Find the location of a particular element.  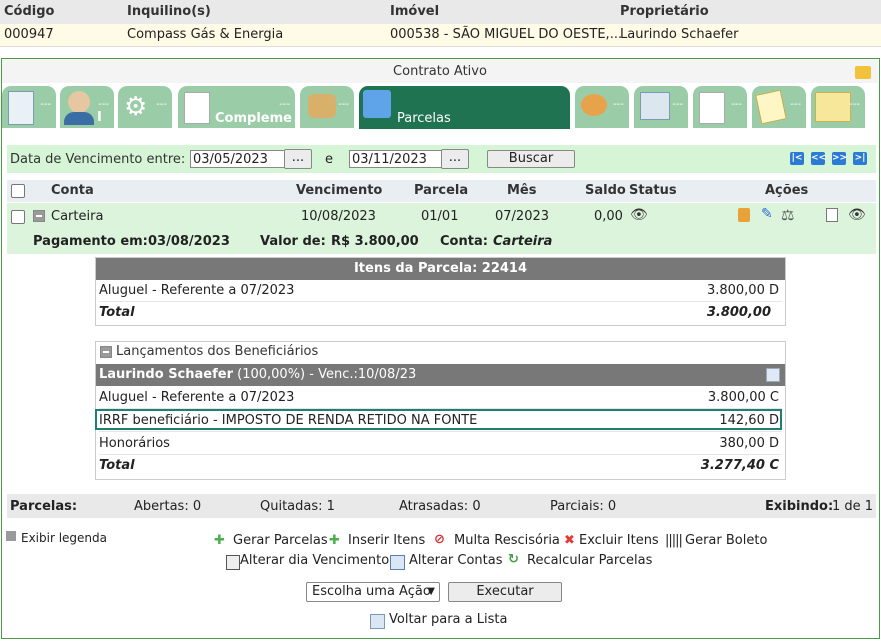

exibindo-value: 1 de 1 is located at coordinates (853, 506).